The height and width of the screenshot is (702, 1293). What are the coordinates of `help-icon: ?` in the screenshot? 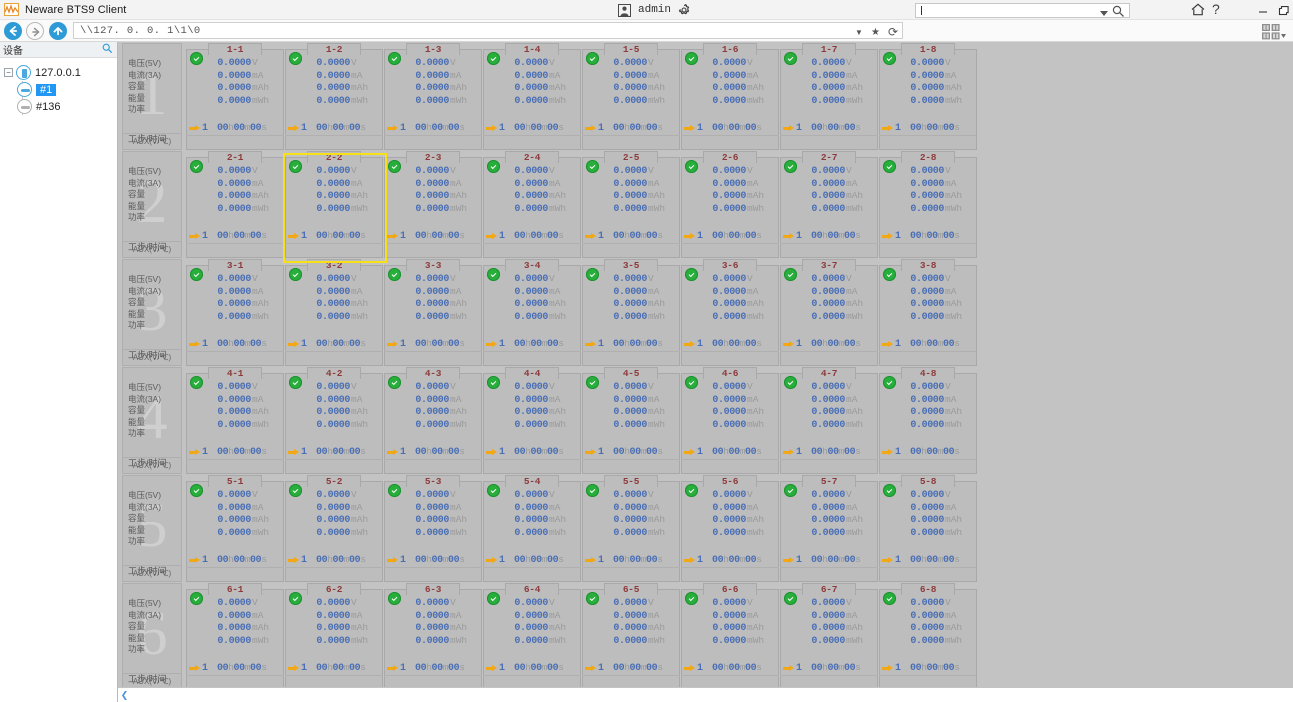 It's located at (1216, 9).